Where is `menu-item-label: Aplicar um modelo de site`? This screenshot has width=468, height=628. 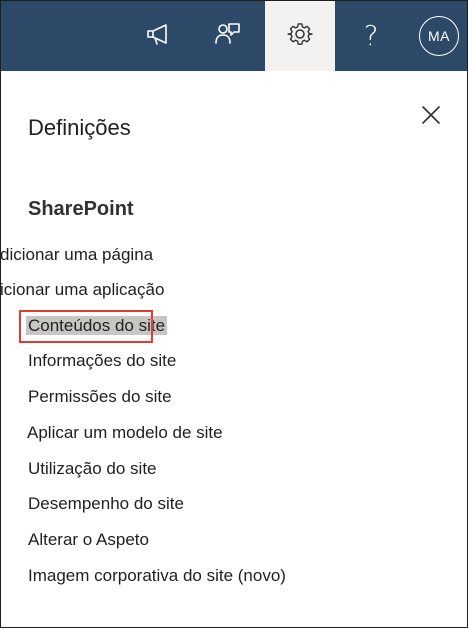
menu-item-label: Aplicar um modelo de site is located at coordinates (125, 432).